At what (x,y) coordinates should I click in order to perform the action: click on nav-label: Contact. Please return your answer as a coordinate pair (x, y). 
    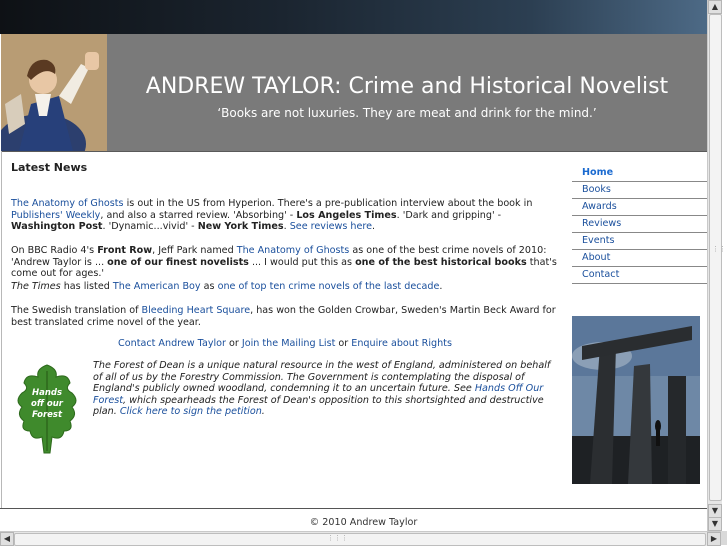
    Looking at the image, I should click on (600, 274).